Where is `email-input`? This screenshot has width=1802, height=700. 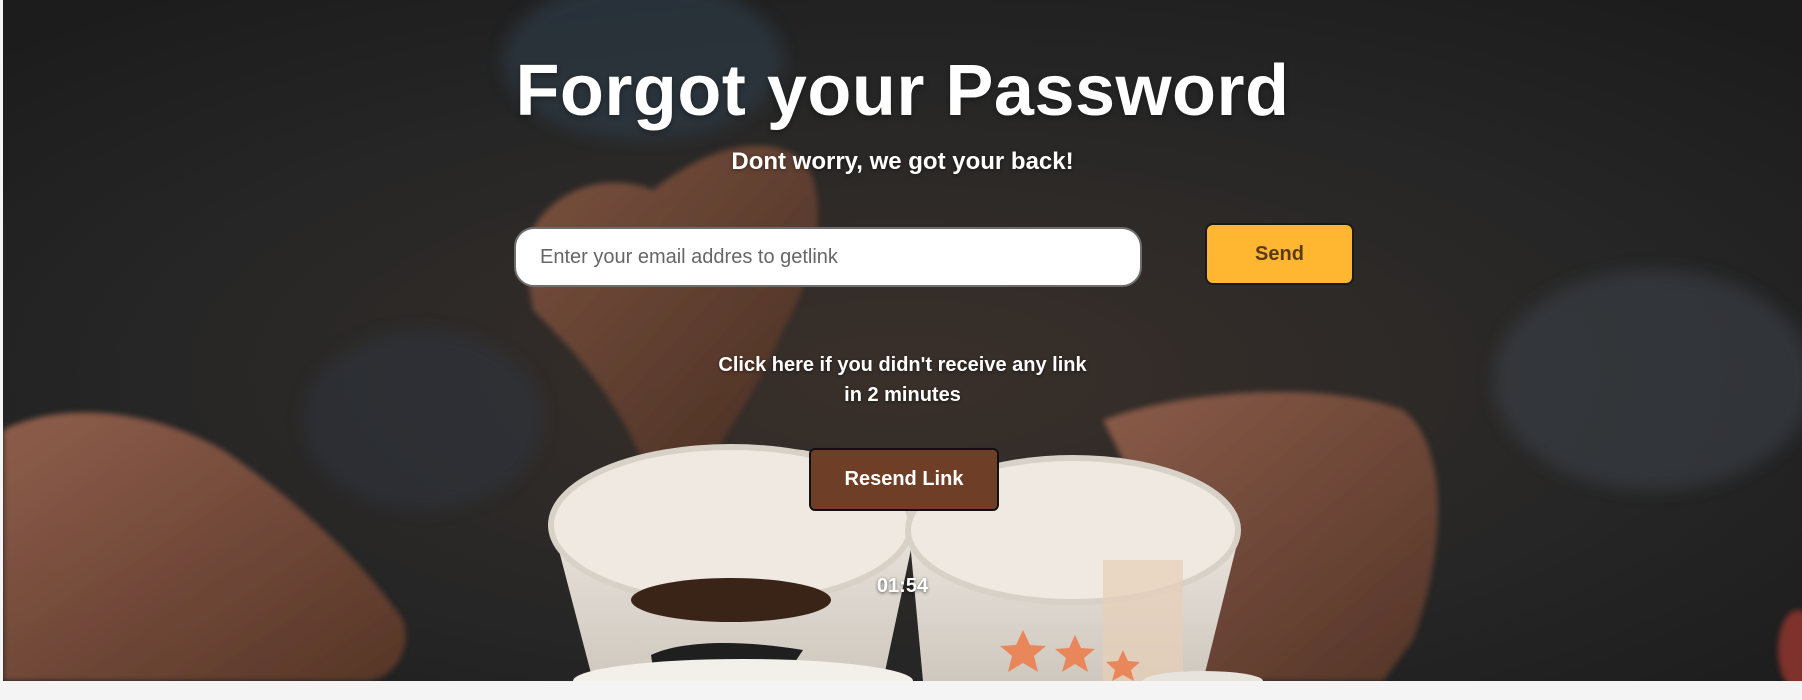
email-input is located at coordinates (828, 257).